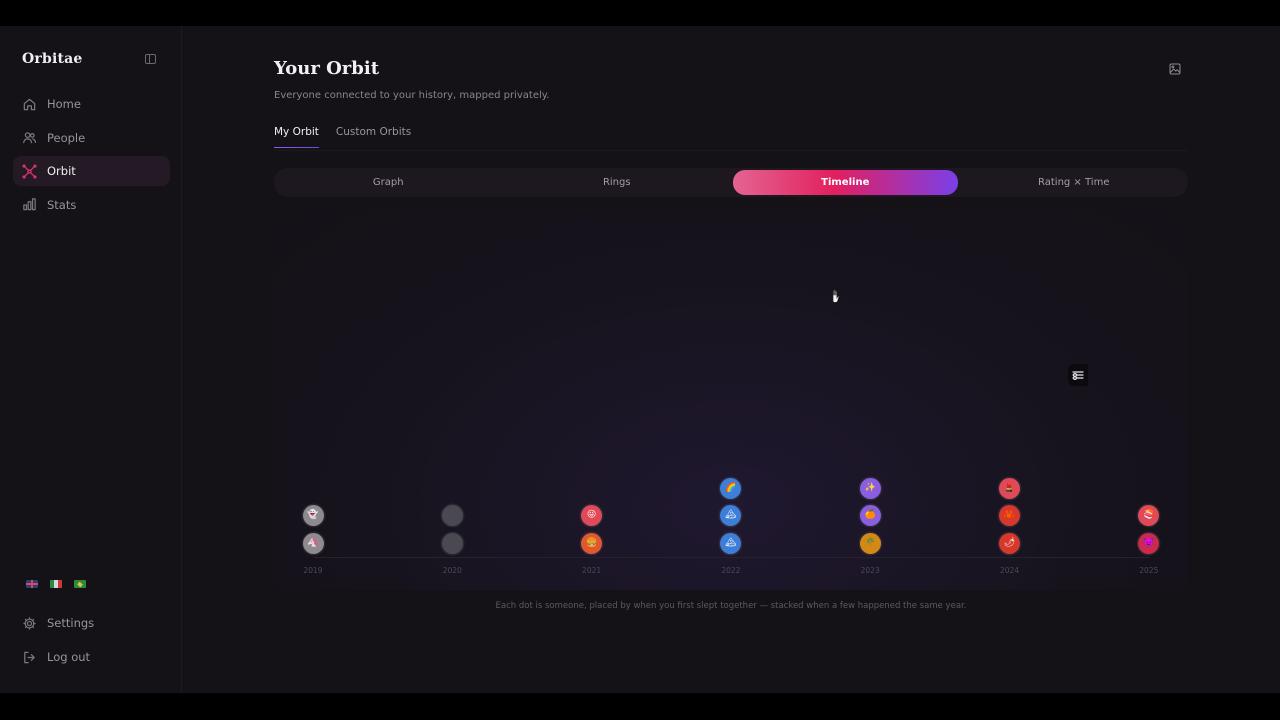 Image resolution: width=1280 pixels, height=720 pixels. What do you see at coordinates (640, 13) in the screenshot?
I see `top-letterbox` at bounding box center [640, 13].